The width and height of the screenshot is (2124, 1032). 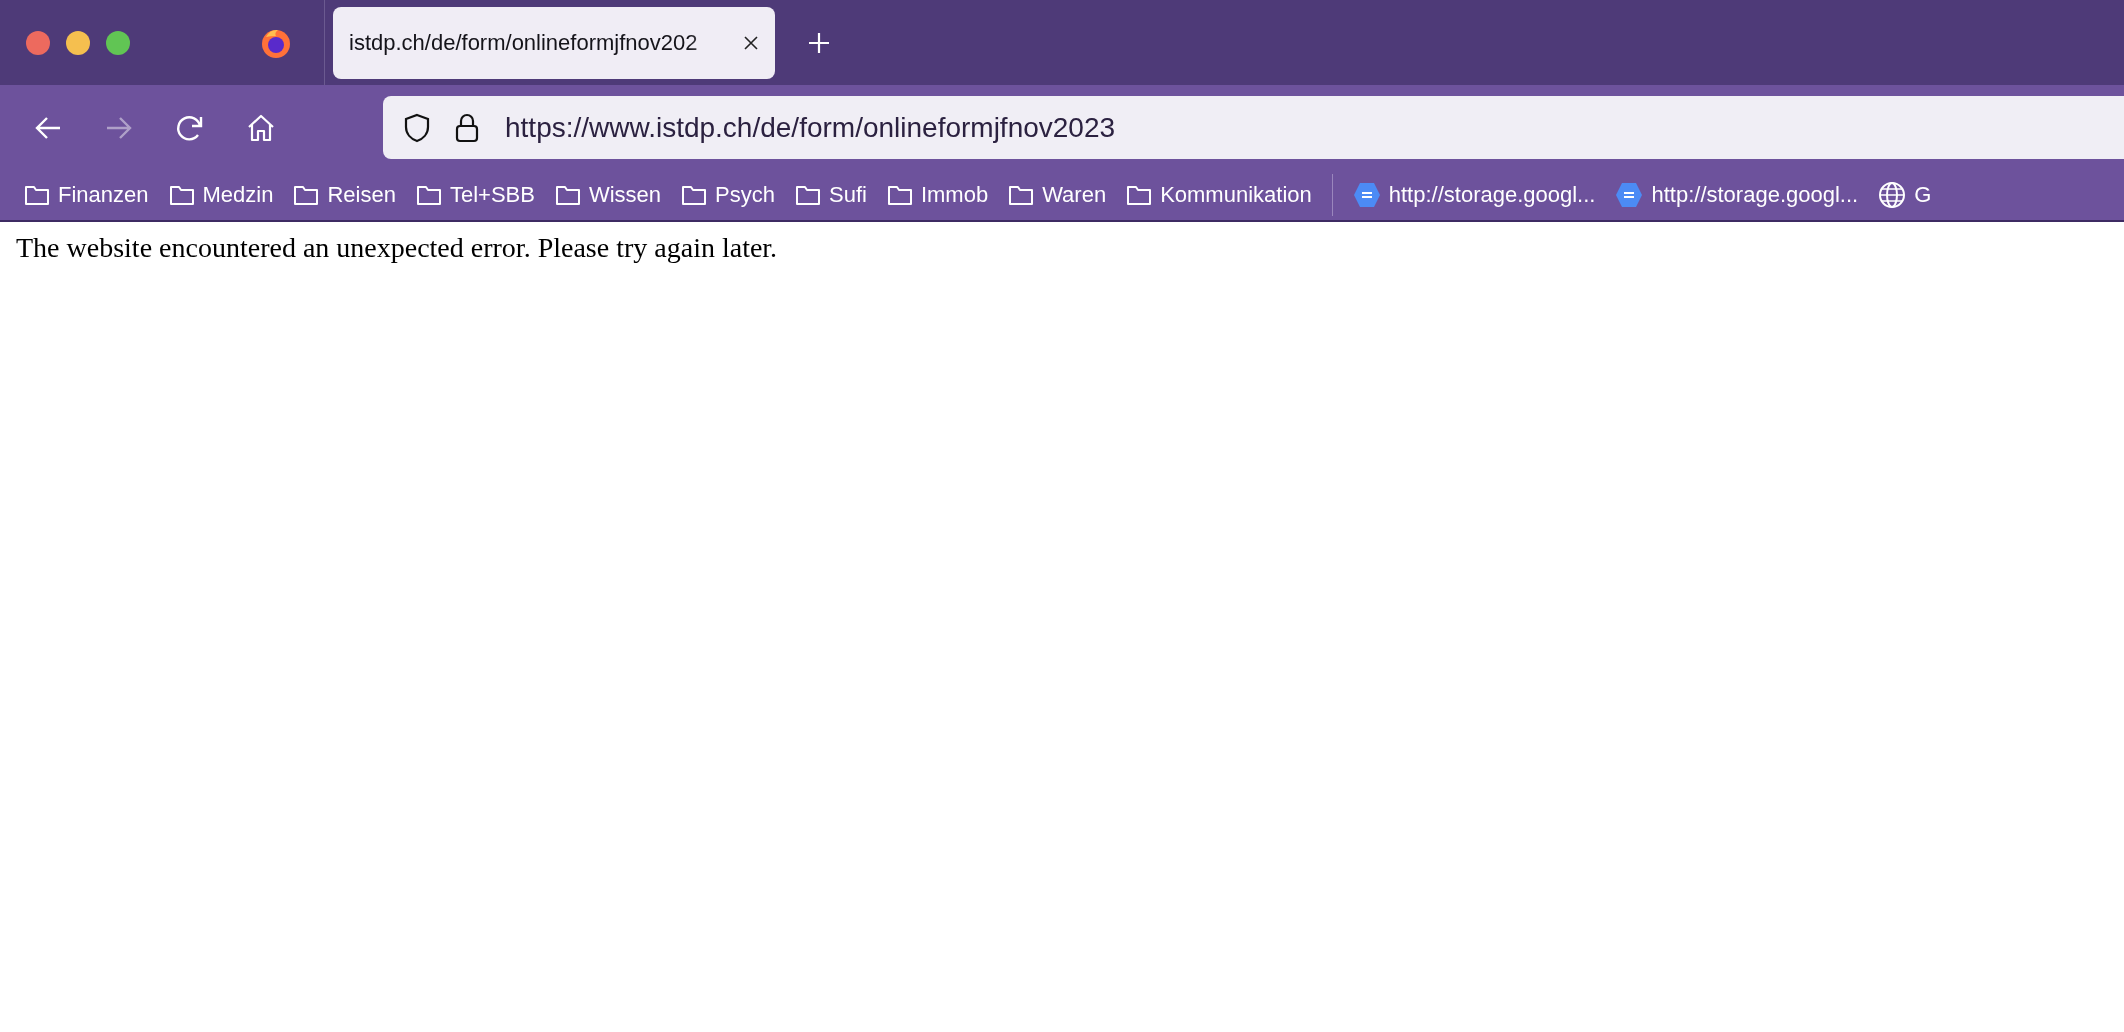 I want to click on bookmark-folder: Kommunikation, so click(x=1219, y=195).